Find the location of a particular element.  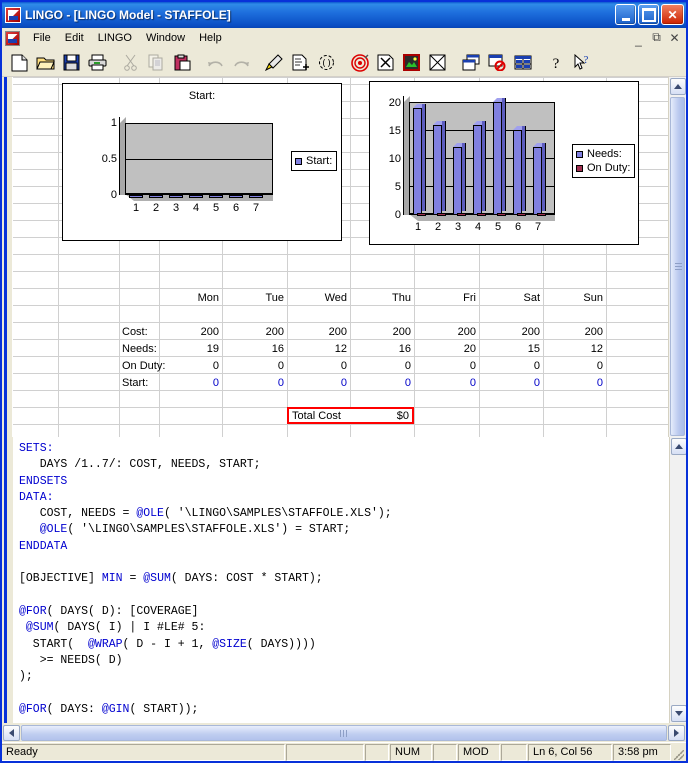

editor-scroll-down-icon is located at coordinates (678, 713).